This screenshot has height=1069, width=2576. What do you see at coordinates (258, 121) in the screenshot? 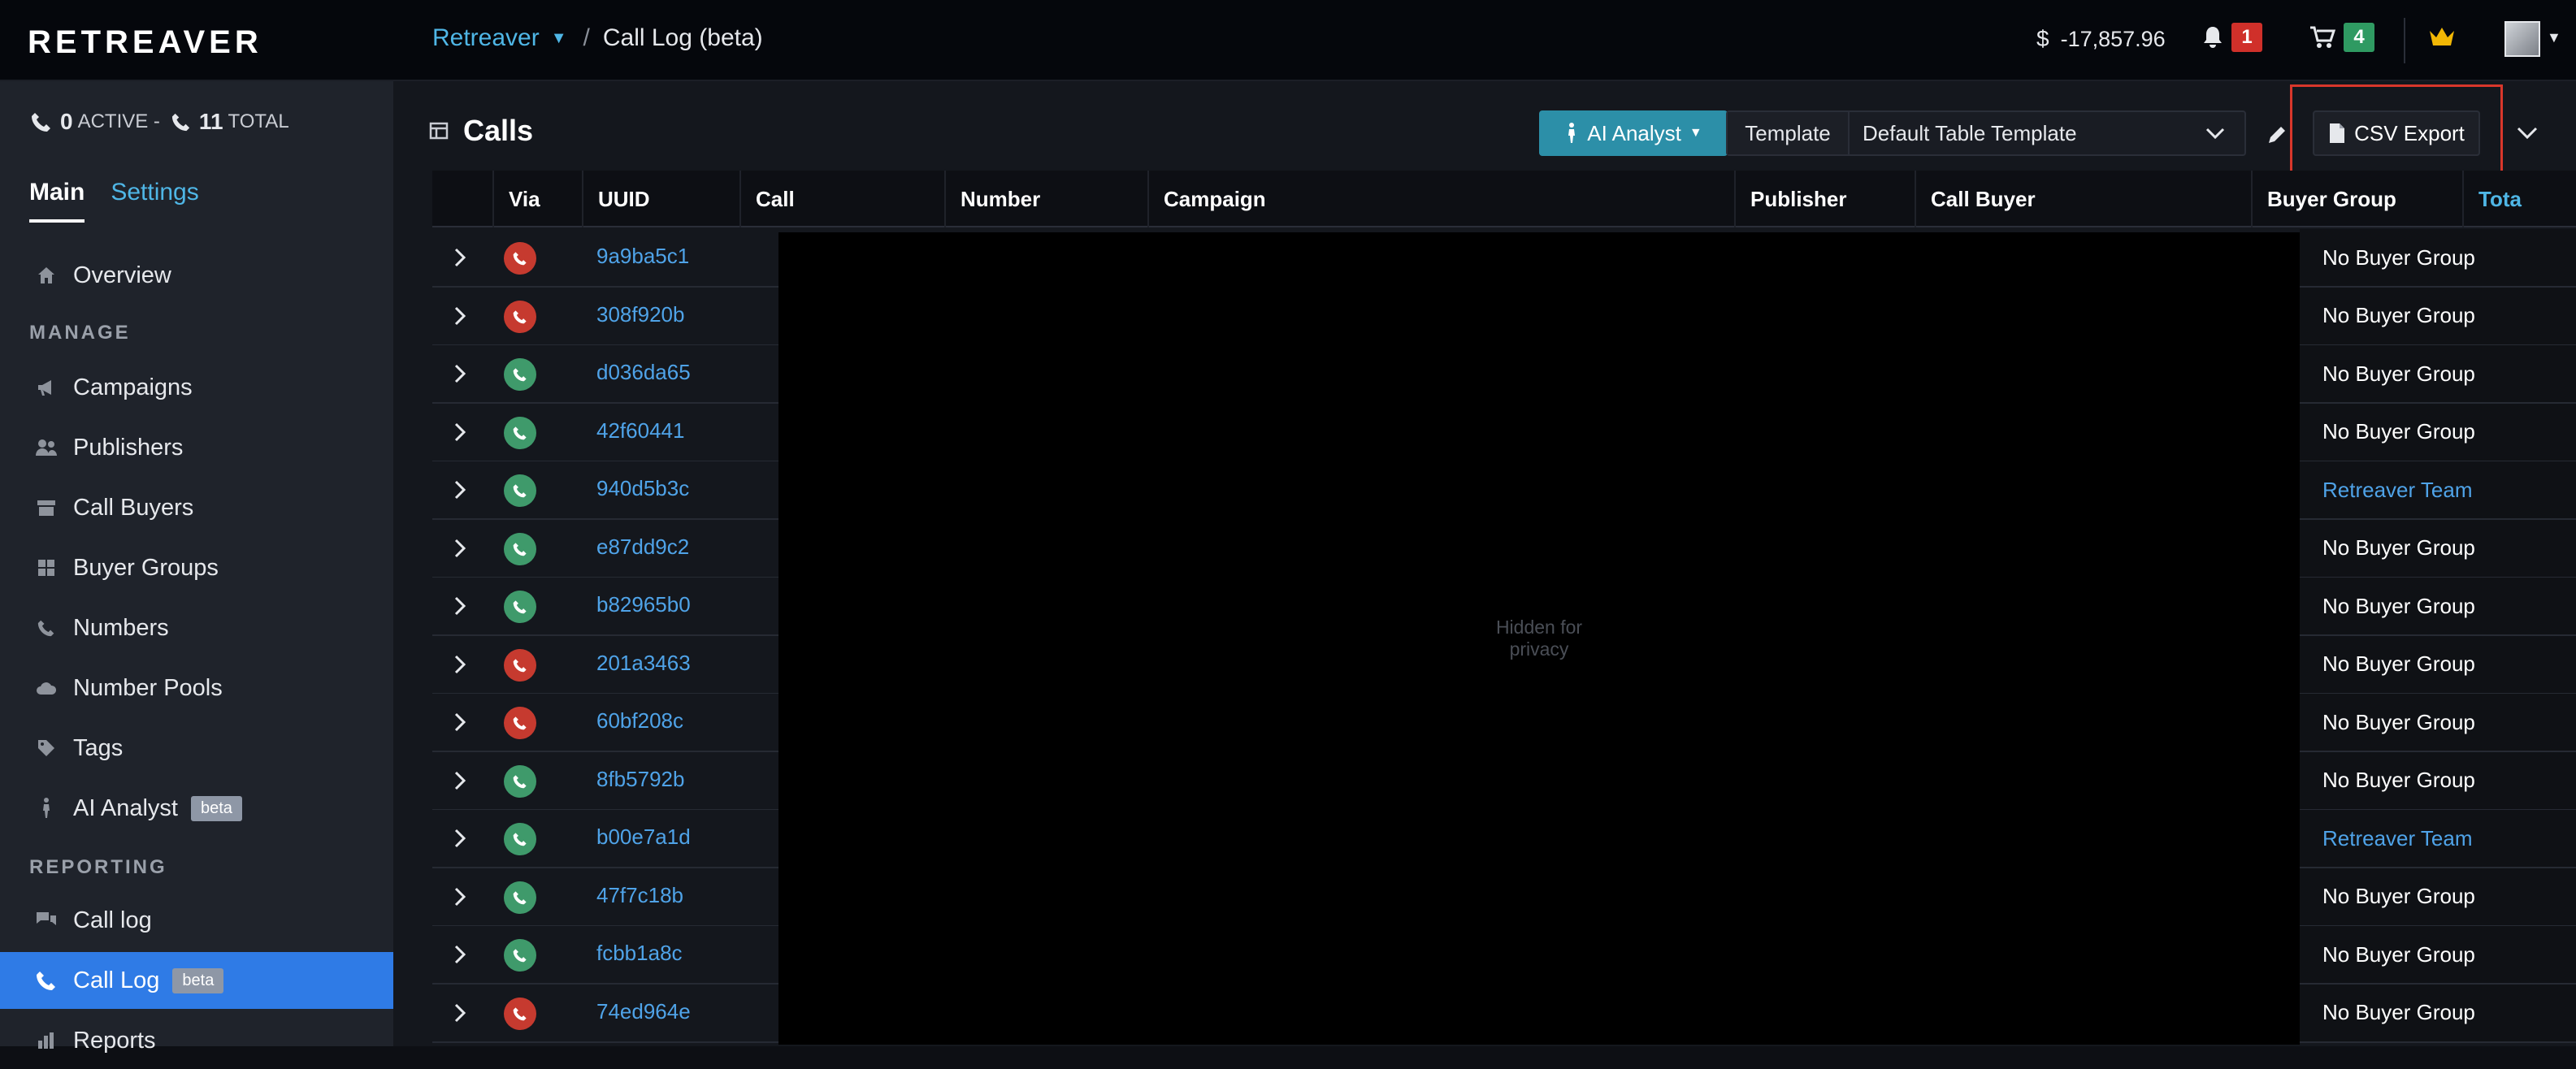
I see `total-calls-label: TOTAL` at bounding box center [258, 121].